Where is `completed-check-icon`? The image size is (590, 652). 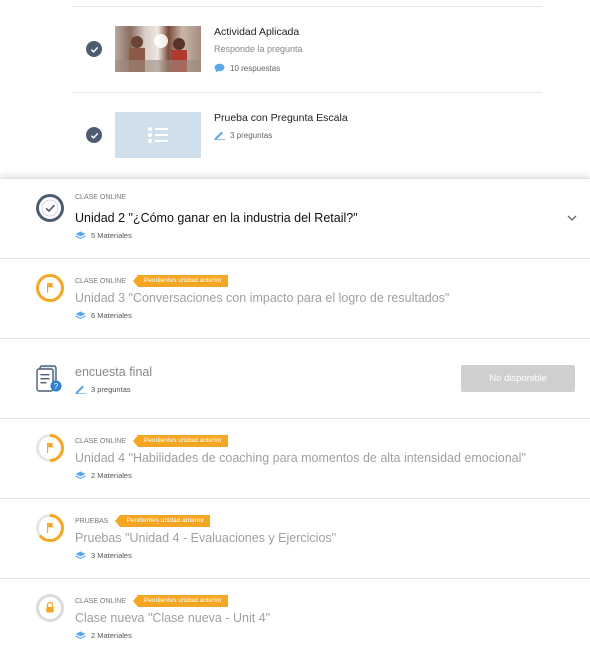 completed-check-icon is located at coordinates (50, 208).